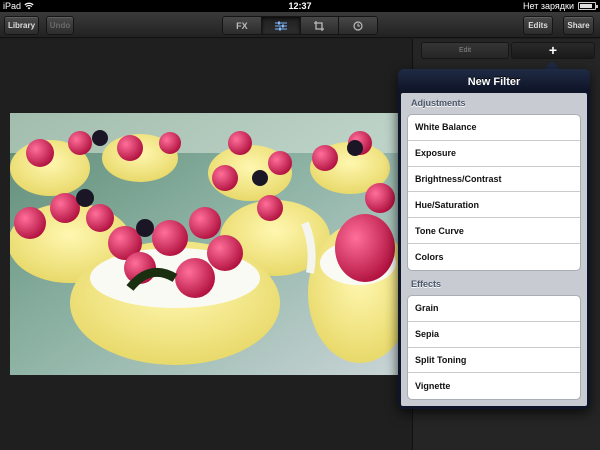  Describe the element at coordinates (538, 25) in the screenshot. I see `edits-button: Edits` at that location.